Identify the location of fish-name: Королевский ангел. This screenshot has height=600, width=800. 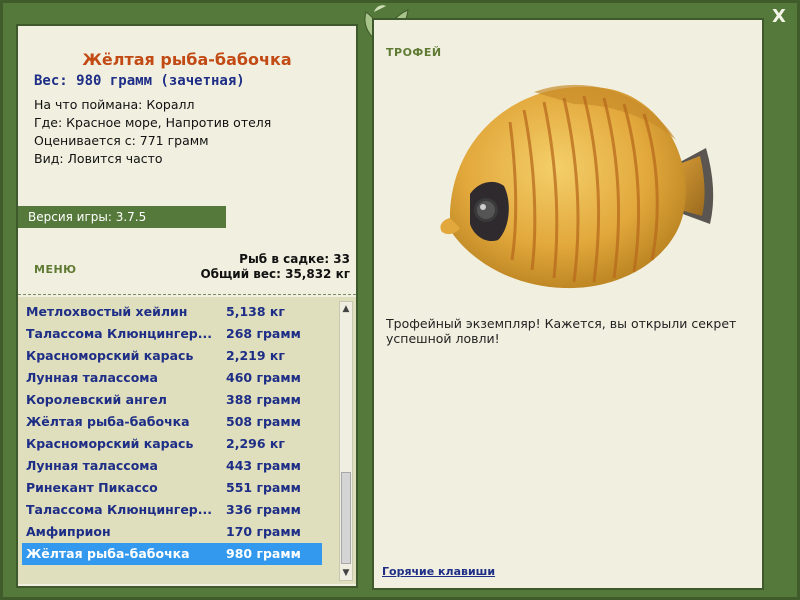
(96, 399).